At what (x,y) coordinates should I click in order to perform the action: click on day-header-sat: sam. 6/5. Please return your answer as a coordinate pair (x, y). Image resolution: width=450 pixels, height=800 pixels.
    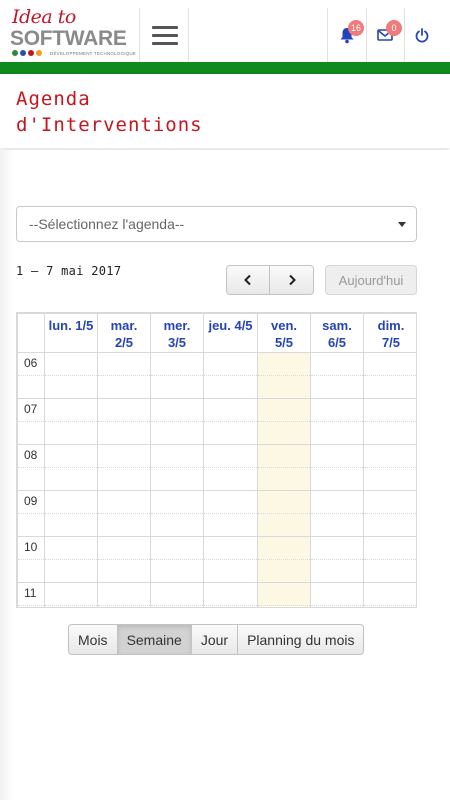
    Looking at the image, I should click on (337, 333).